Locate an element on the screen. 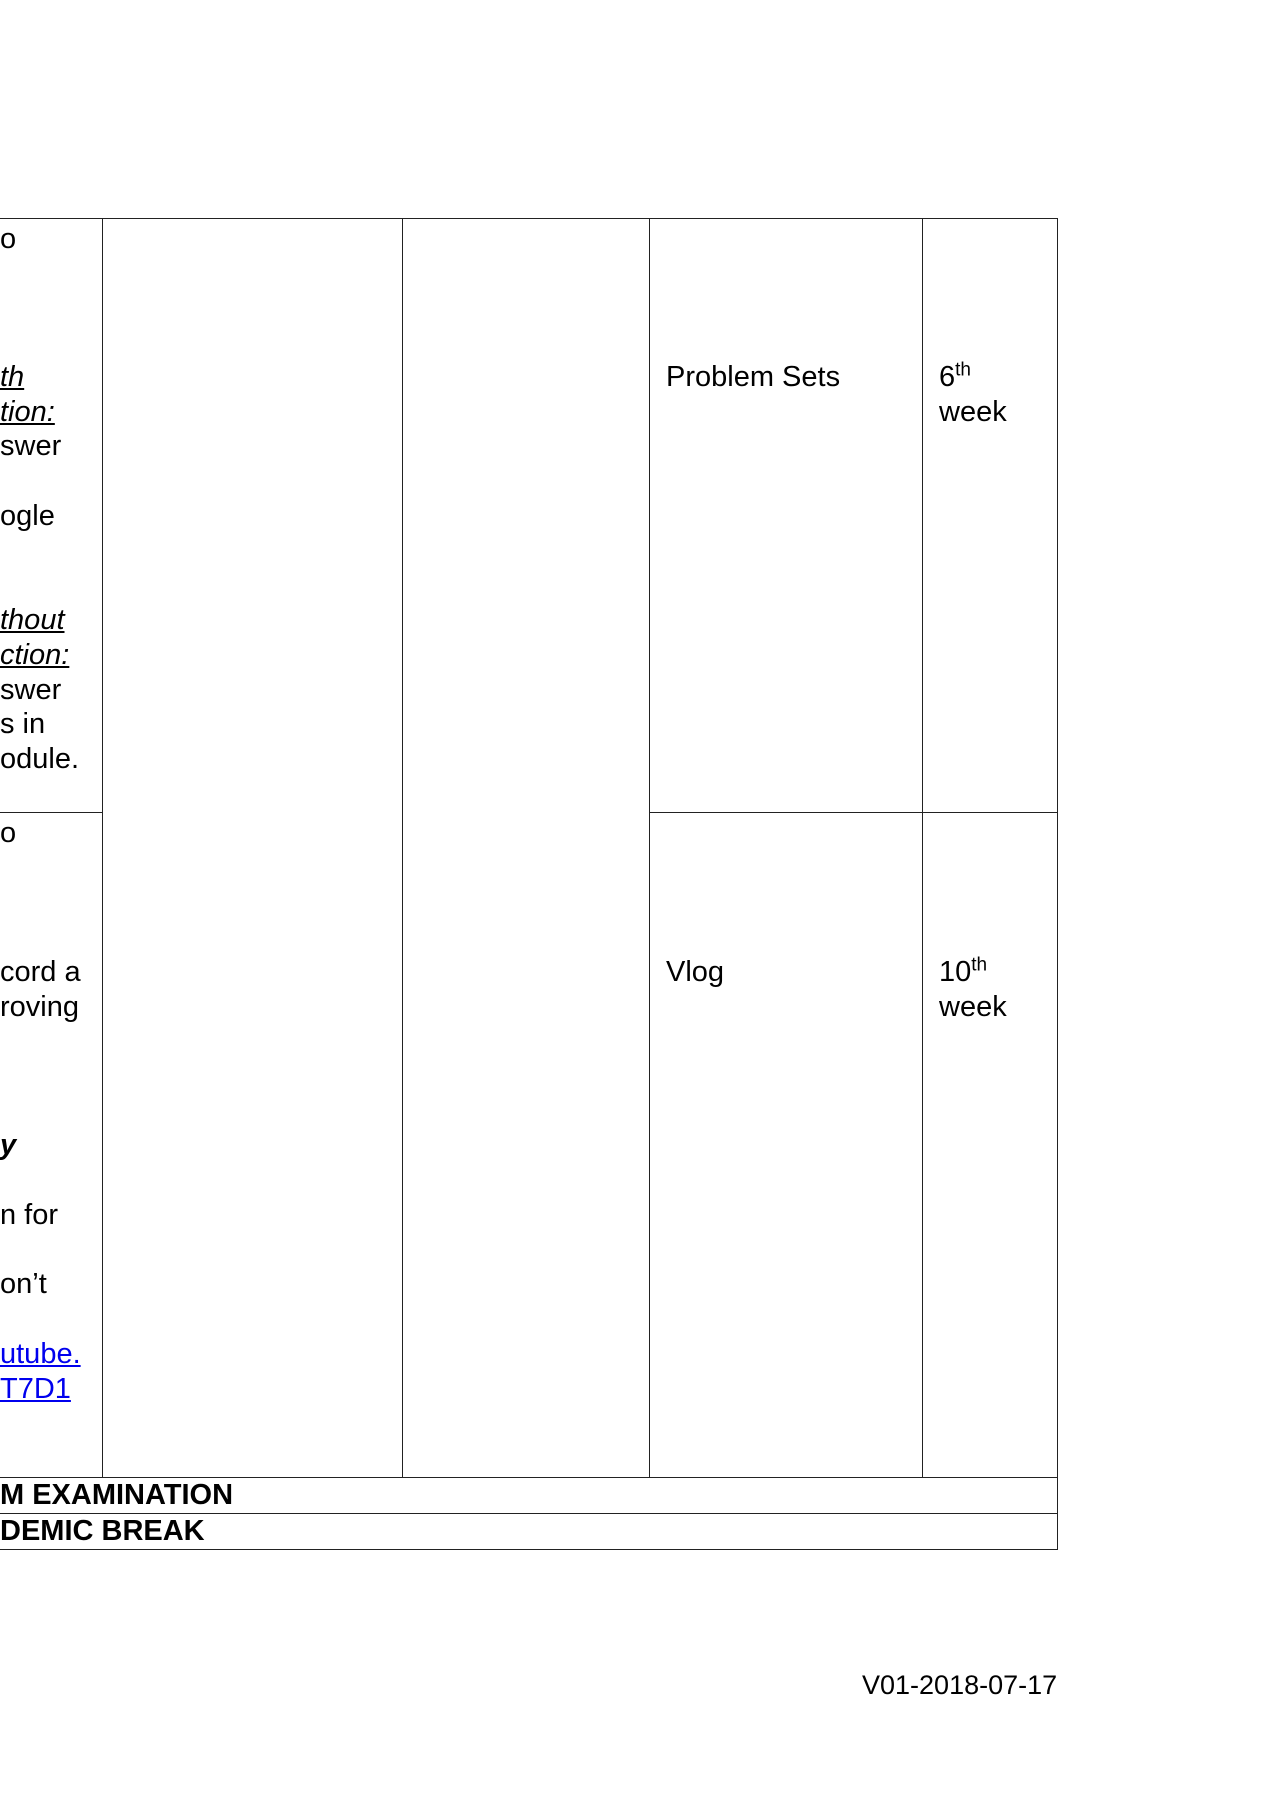 Image resolution: width=1273 pixels, height=1800 pixels. row1-desc-line: thout is located at coordinates (32, 620).